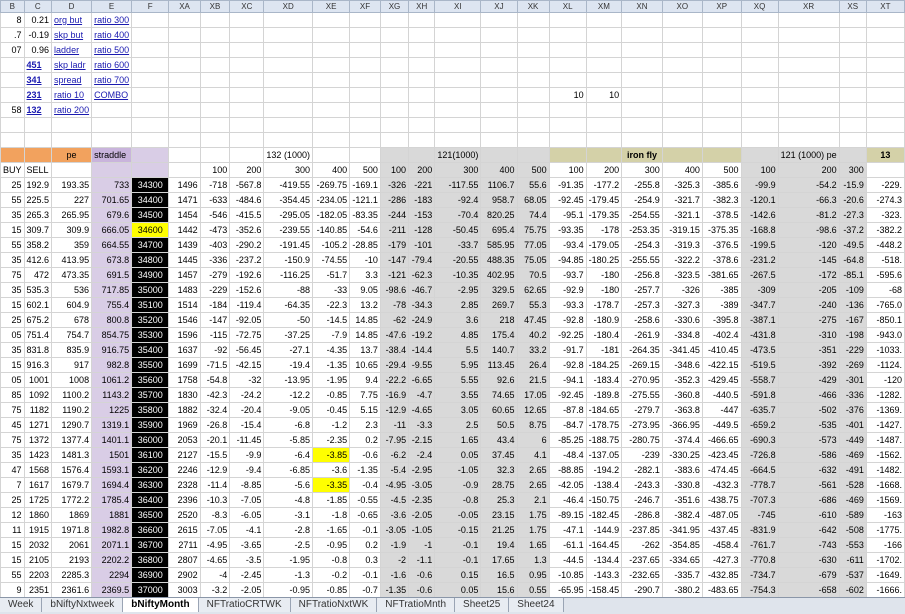  I want to click on data-cell: -487.05, so click(721, 515).